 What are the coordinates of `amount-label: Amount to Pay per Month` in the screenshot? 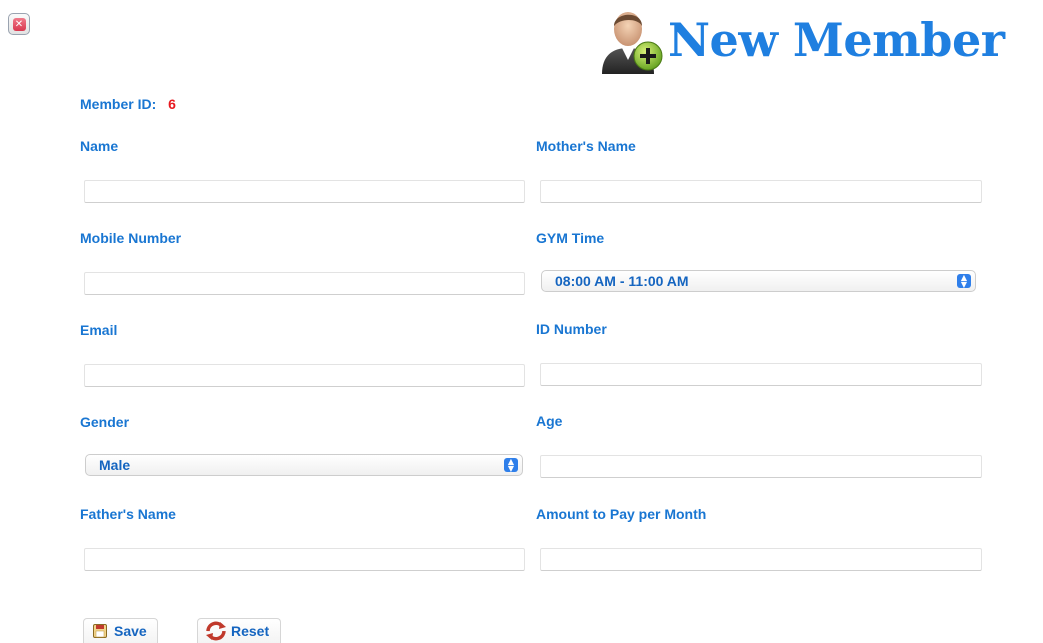 It's located at (621, 514).